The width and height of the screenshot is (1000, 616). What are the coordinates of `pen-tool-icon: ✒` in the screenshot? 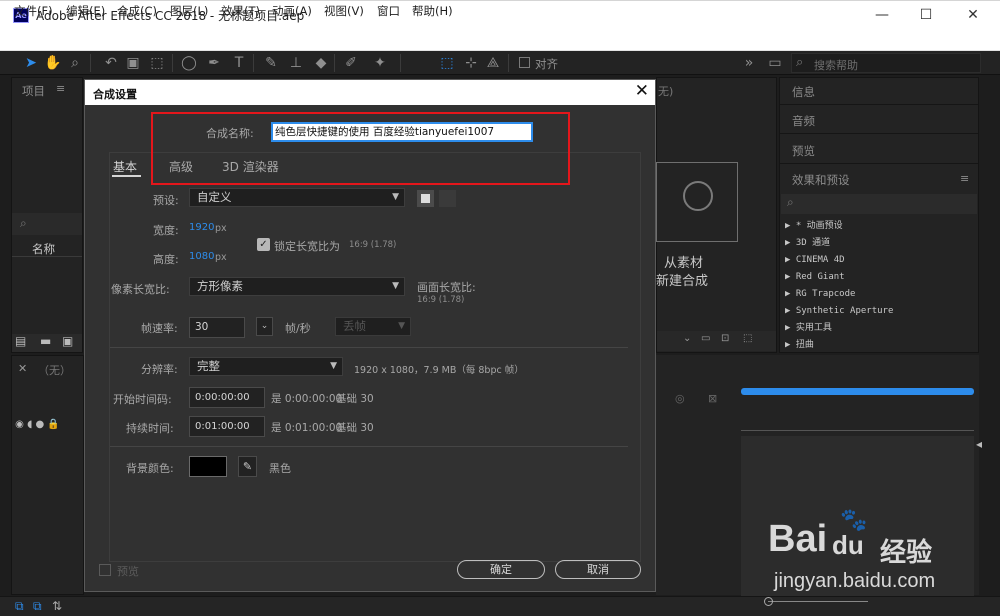 It's located at (214, 63).